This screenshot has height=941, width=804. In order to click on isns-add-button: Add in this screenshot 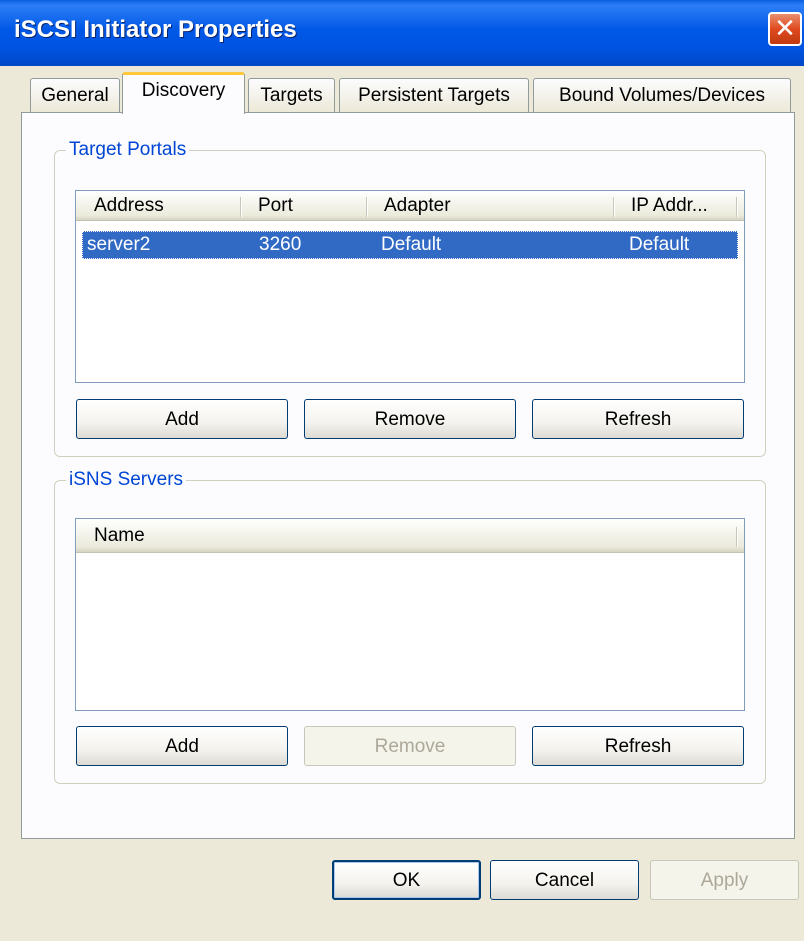, I will do `click(182, 746)`.